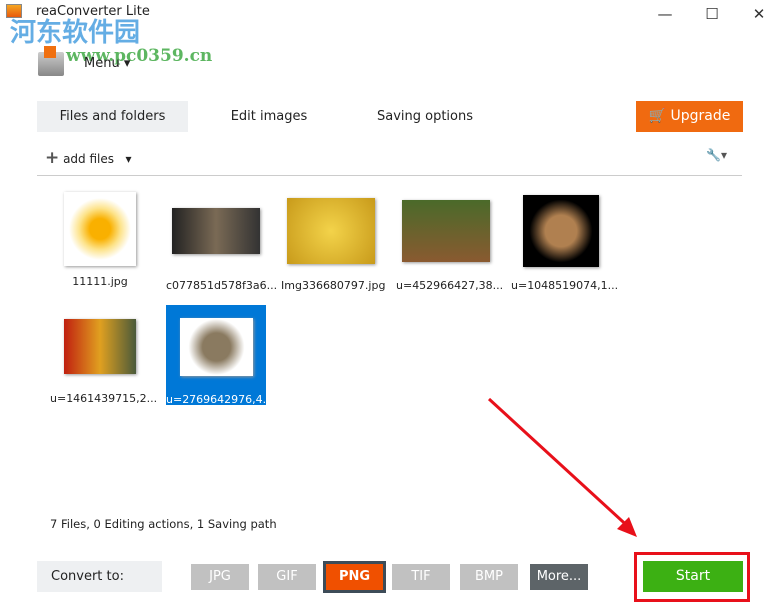 This screenshot has height=605, width=777. Describe the element at coordinates (759, 14) in the screenshot. I see `close-button: ✕` at that location.